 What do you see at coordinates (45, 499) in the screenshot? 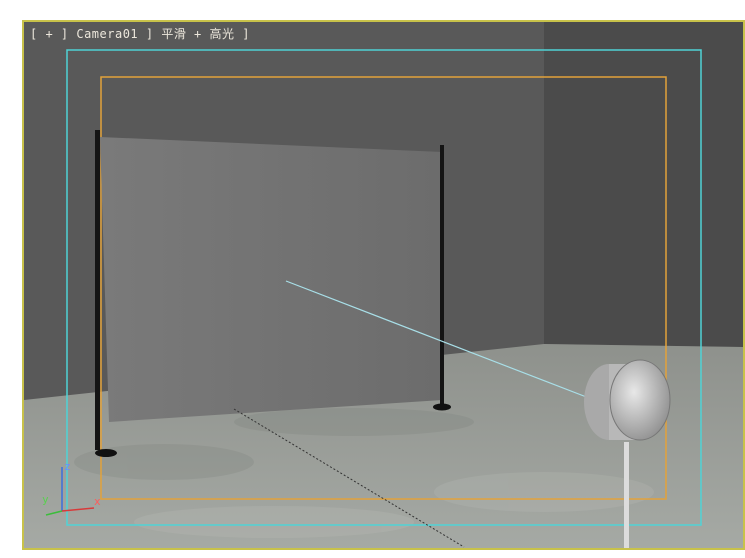
I see `axis-y-label: y` at bounding box center [45, 499].